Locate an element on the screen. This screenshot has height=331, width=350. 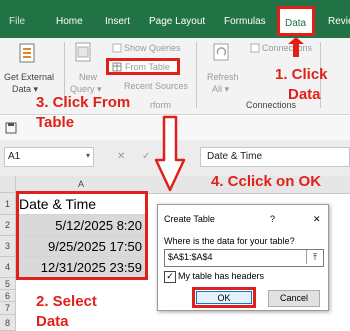
ok-button-highlight: OK is located at coordinates (224, 297).